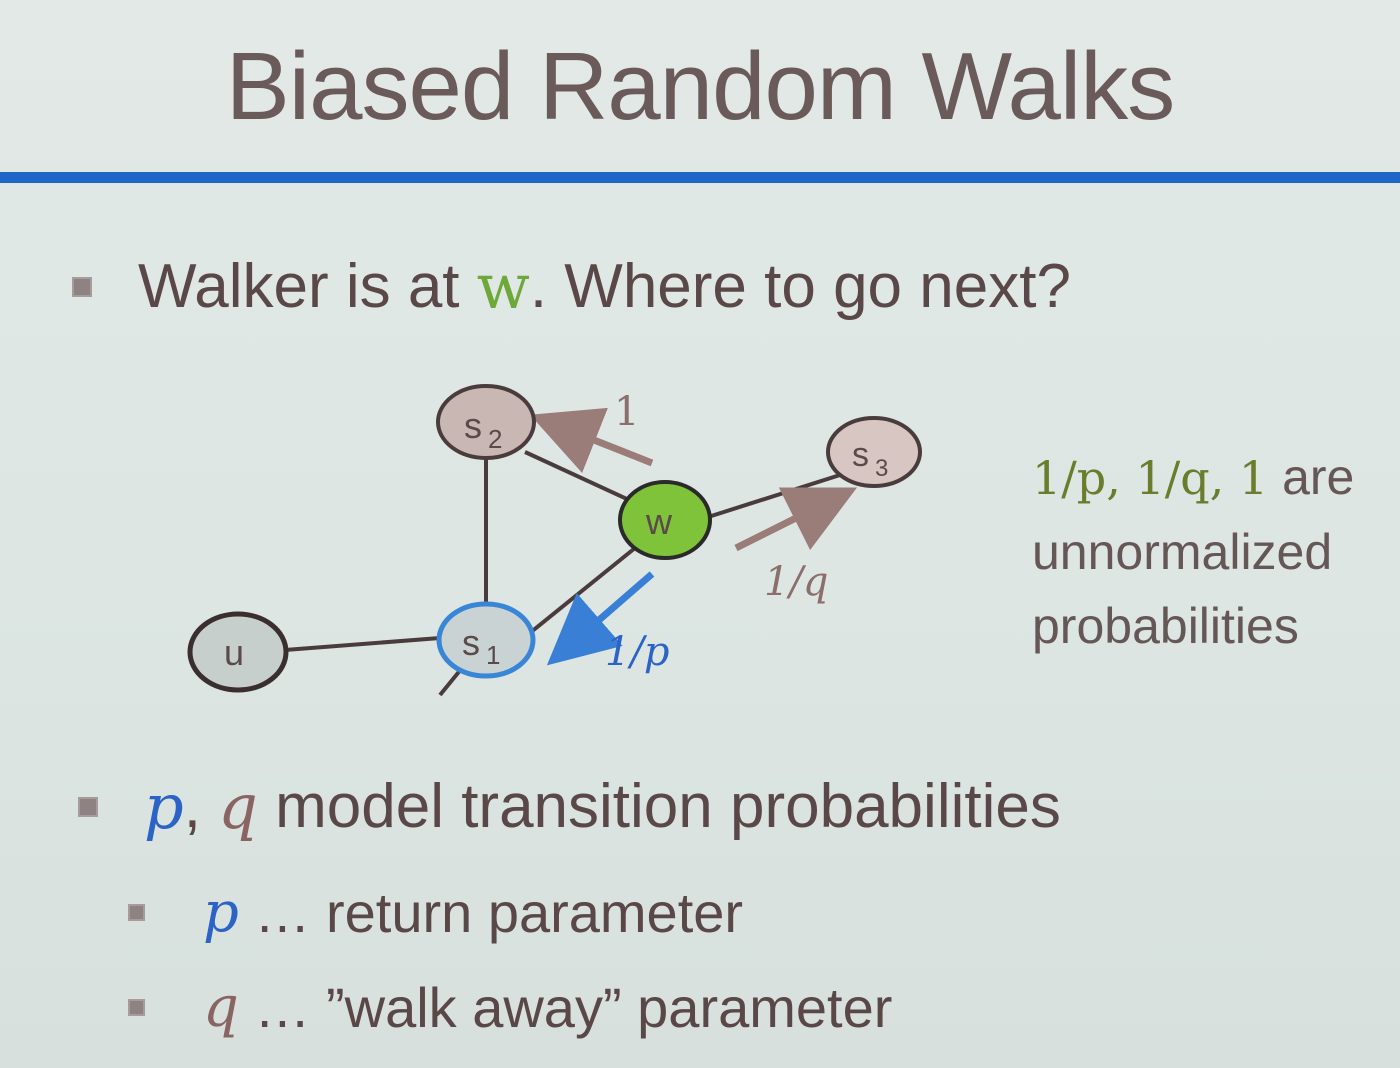  Describe the element at coordinates (659, 521) in the screenshot. I see `svg-text: w` at that location.